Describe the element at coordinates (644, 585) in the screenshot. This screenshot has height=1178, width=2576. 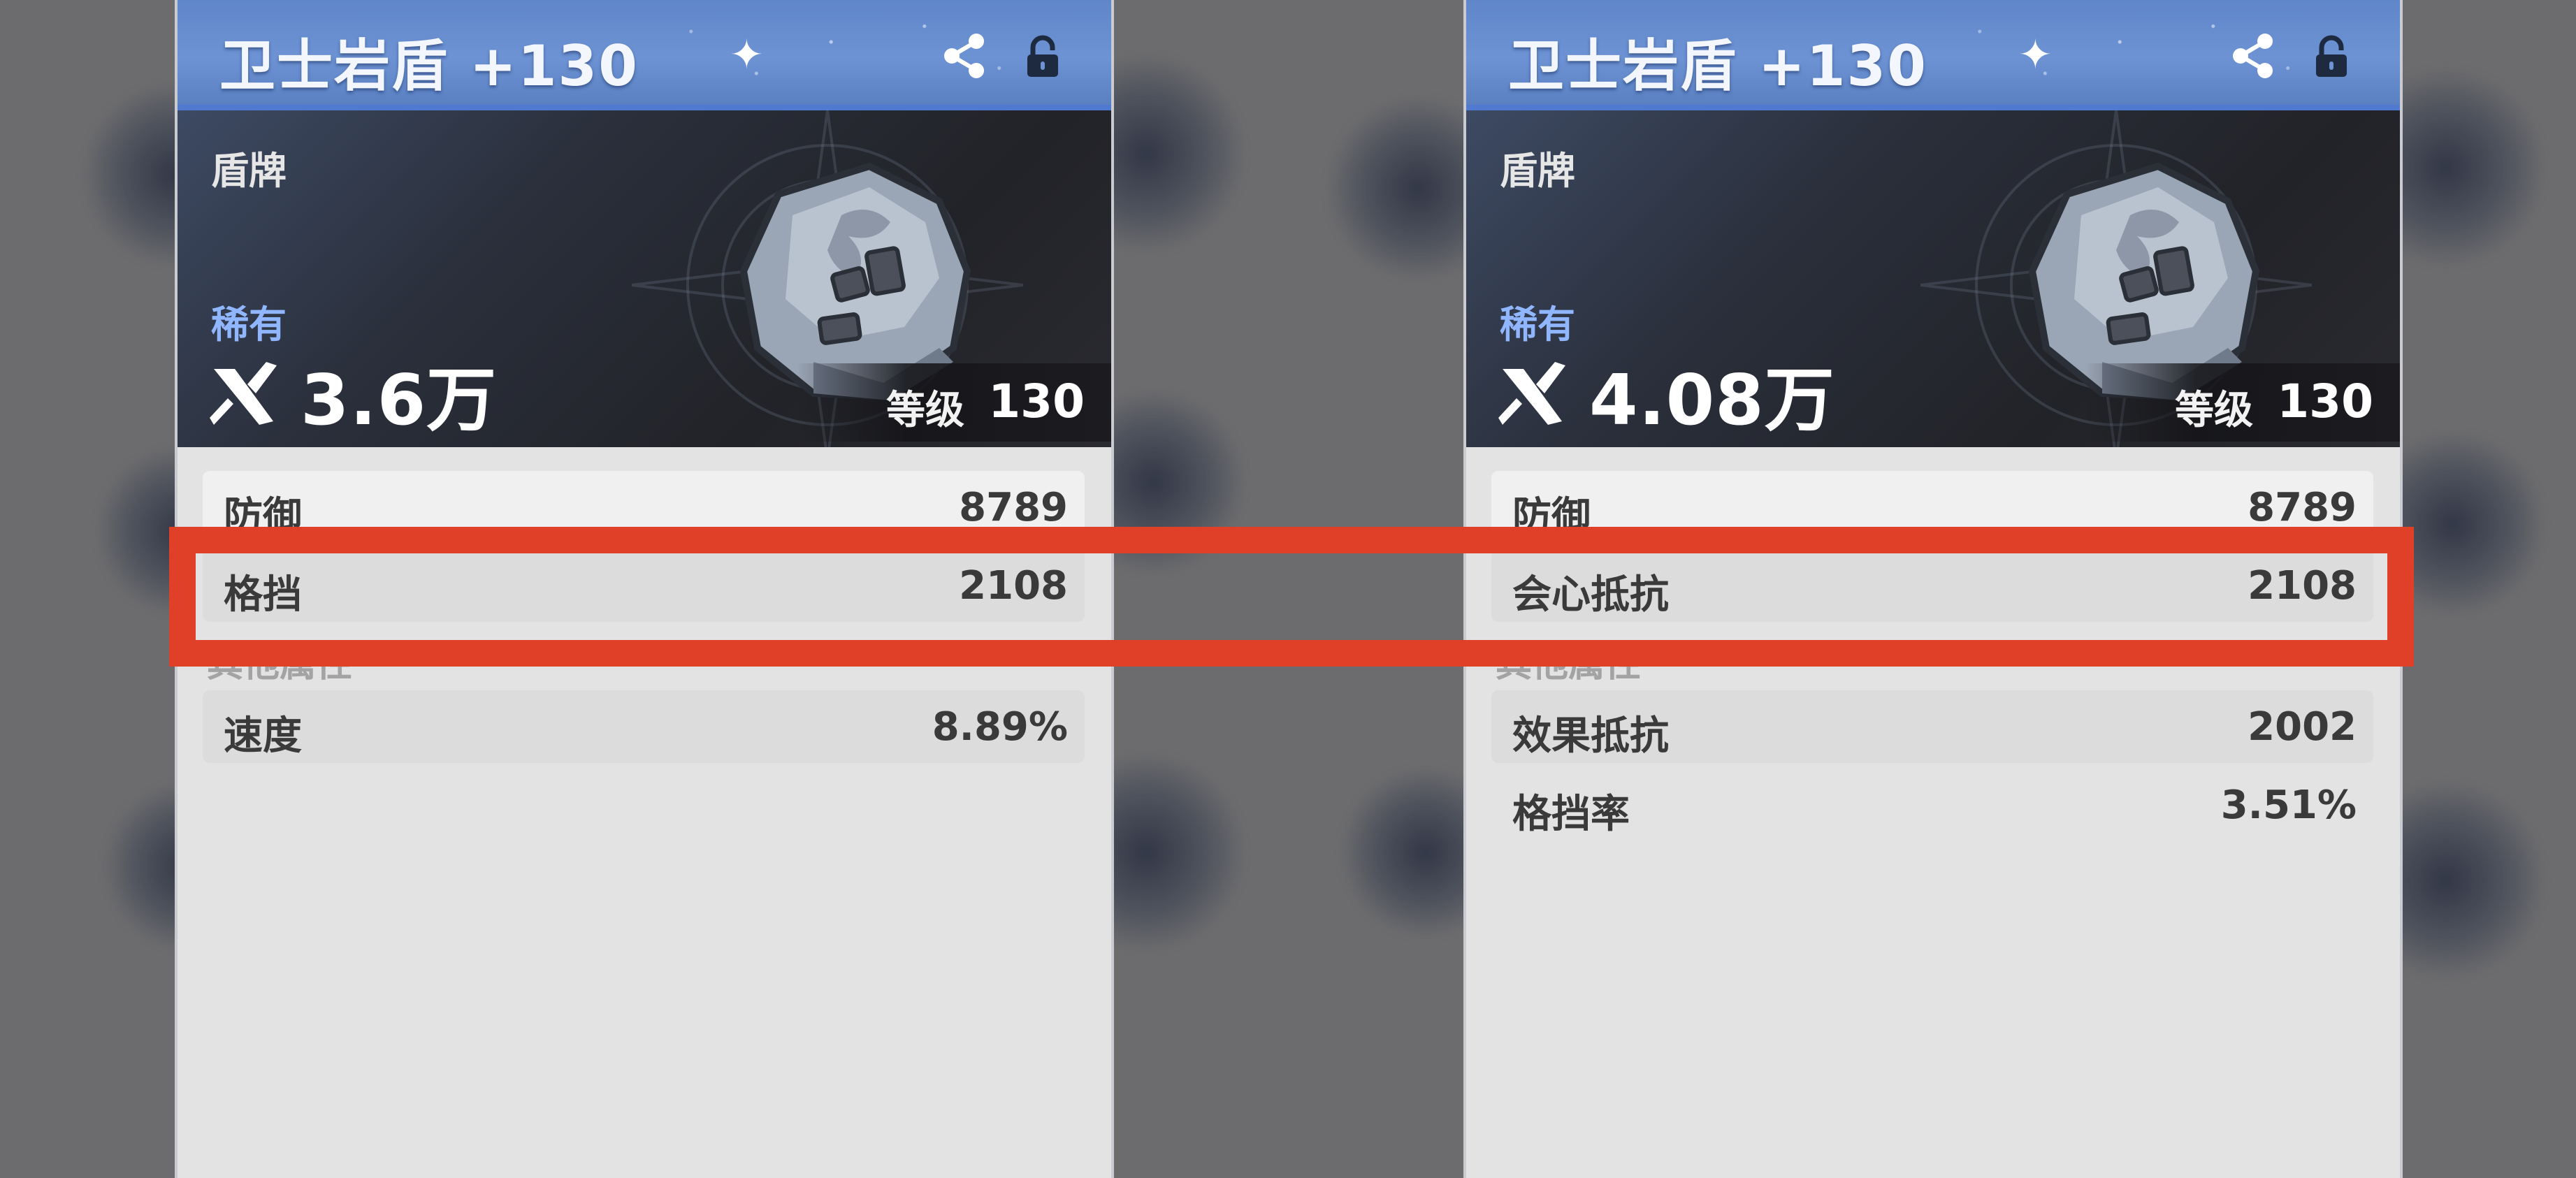
I see `stat-row-block: 格挡 2108` at that location.